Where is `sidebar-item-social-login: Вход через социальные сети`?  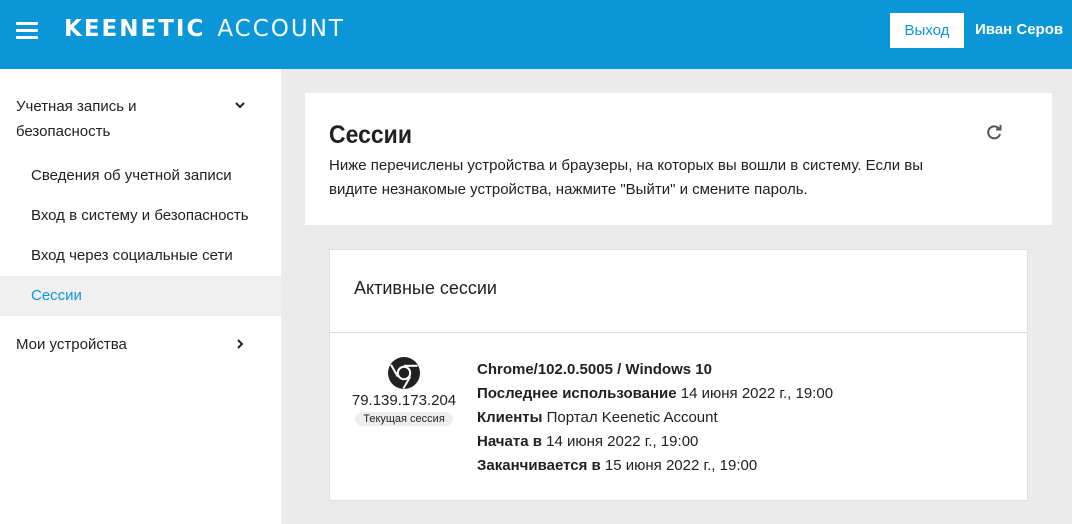
sidebar-item-social-login: Вход через социальные сети is located at coordinates (140, 256).